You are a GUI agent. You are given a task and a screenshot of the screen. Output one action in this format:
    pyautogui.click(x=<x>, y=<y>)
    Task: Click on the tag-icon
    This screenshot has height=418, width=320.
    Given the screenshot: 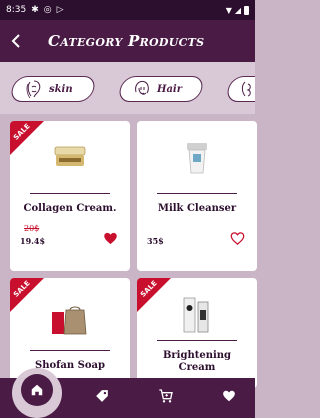 What is the action you would take?
    pyautogui.click(x=102, y=396)
    